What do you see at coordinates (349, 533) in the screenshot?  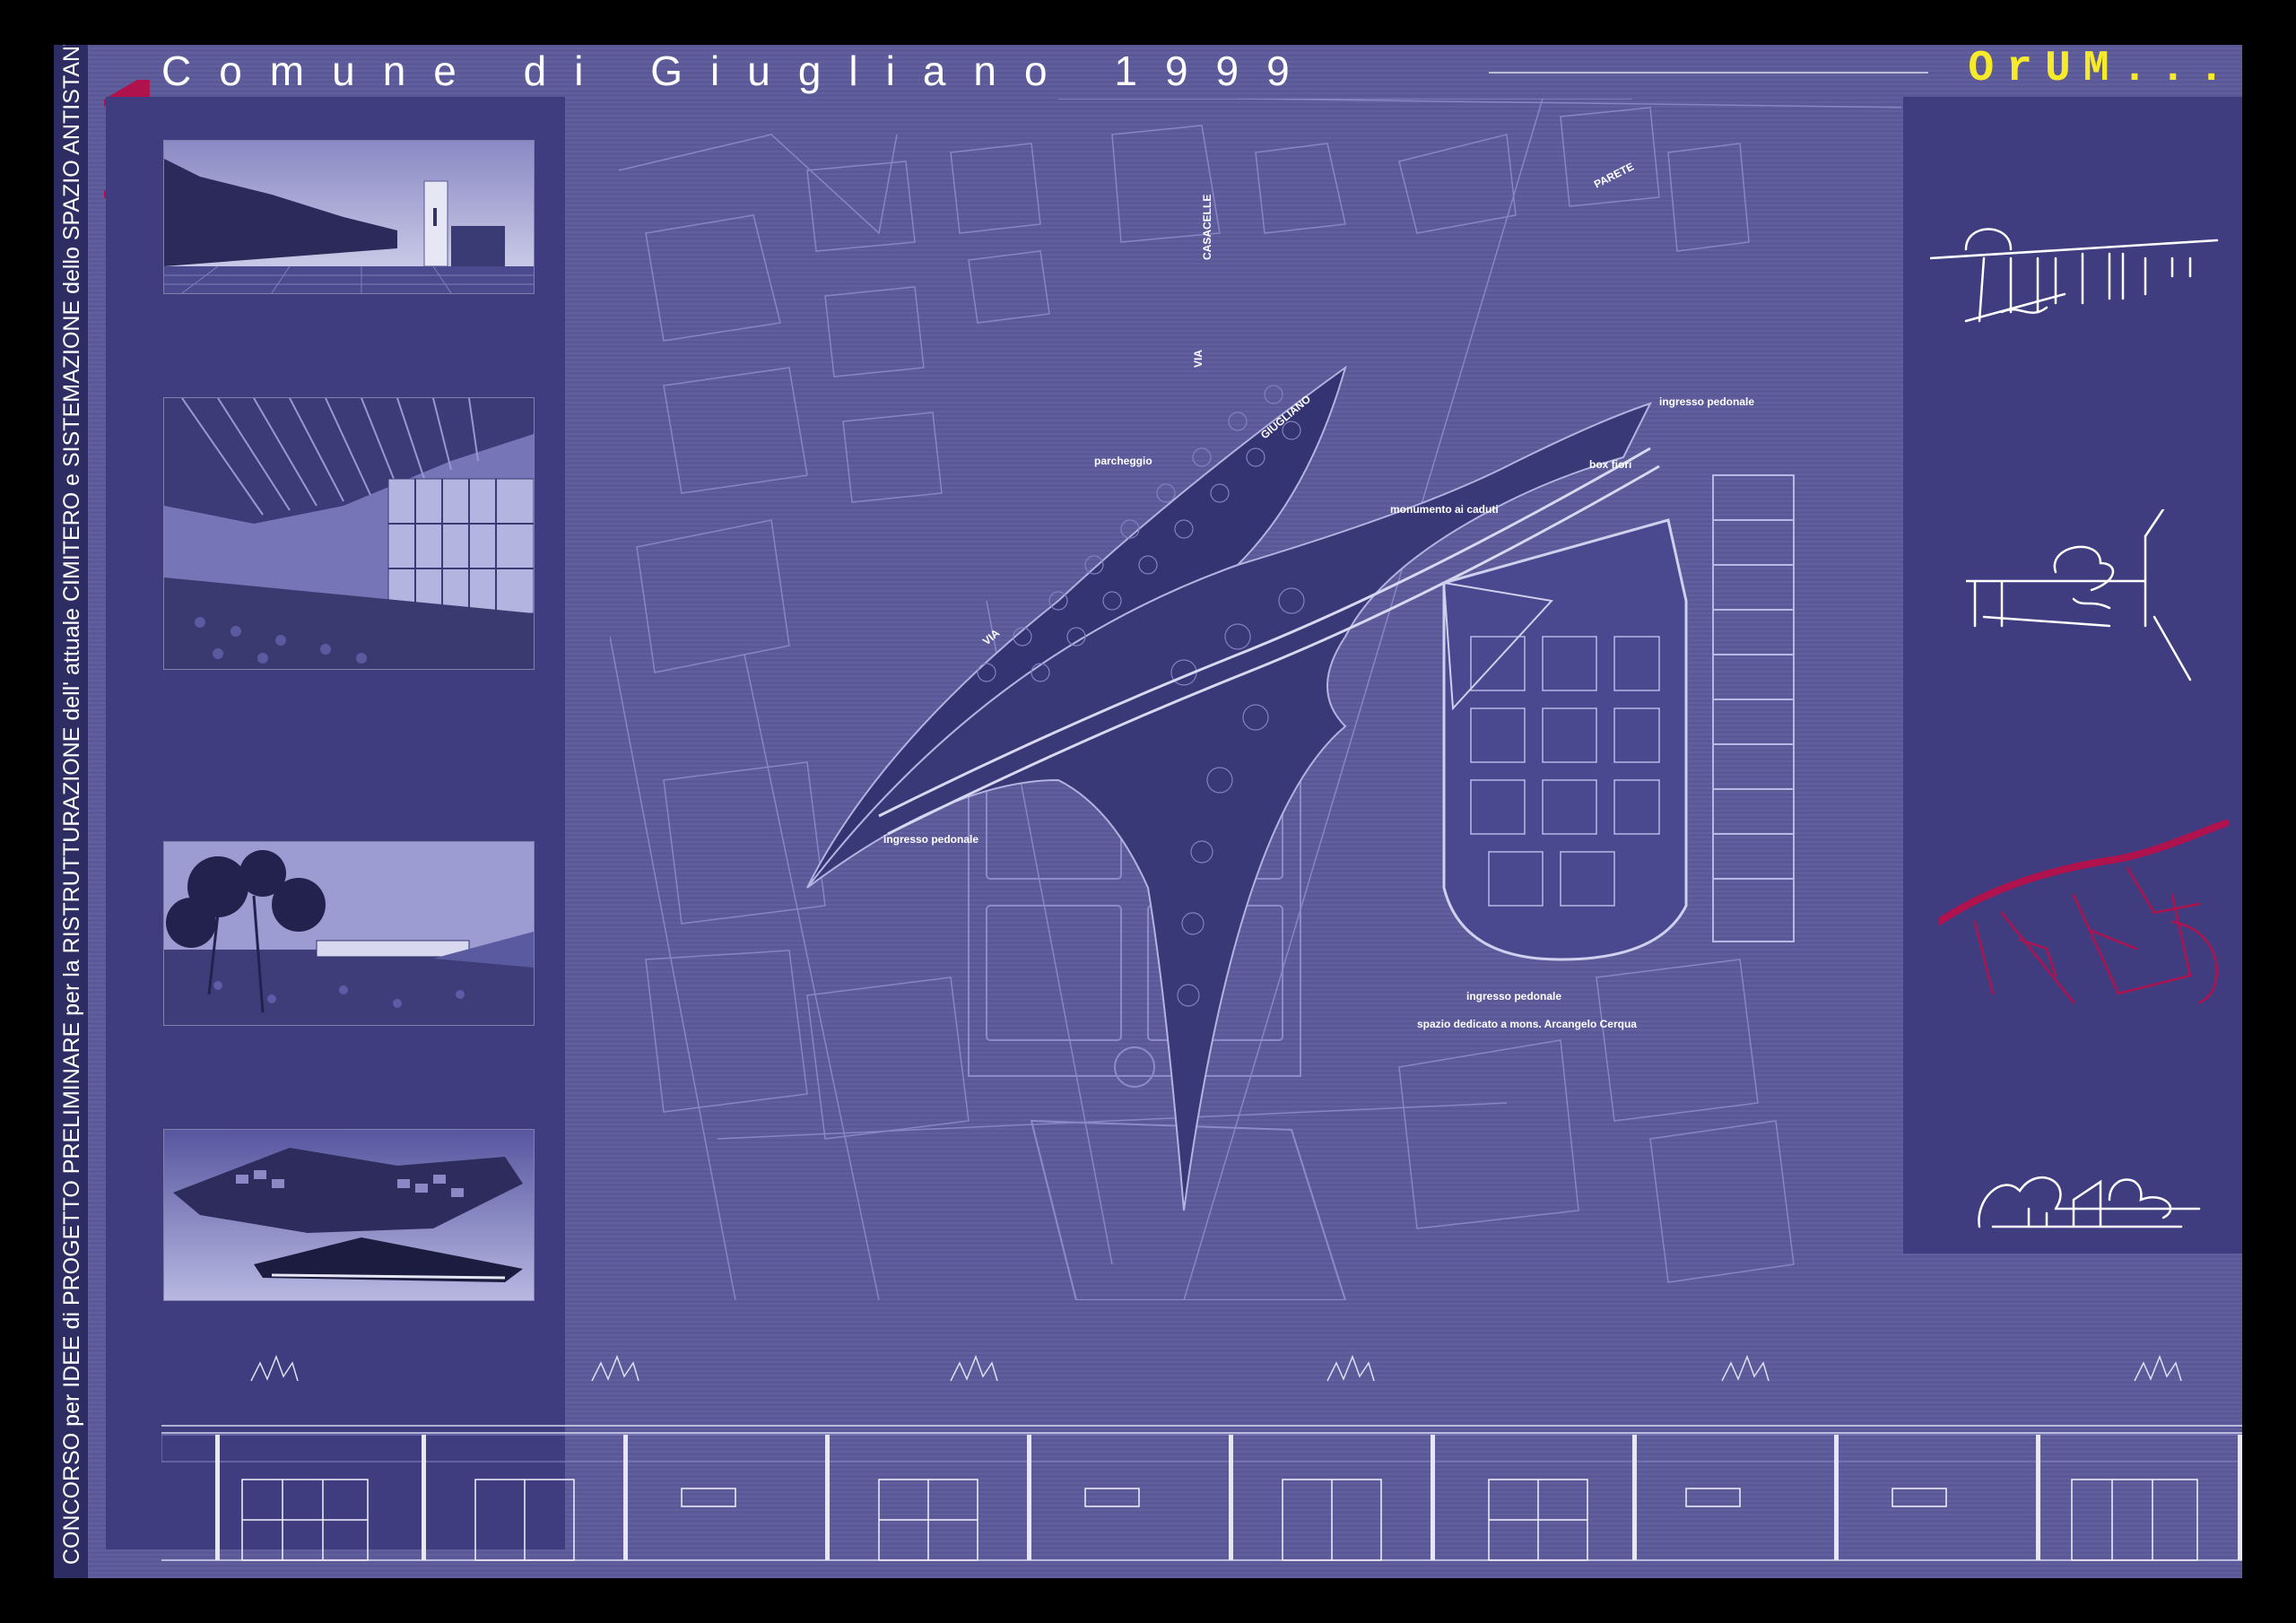 I see `rendering-portico` at bounding box center [349, 533].